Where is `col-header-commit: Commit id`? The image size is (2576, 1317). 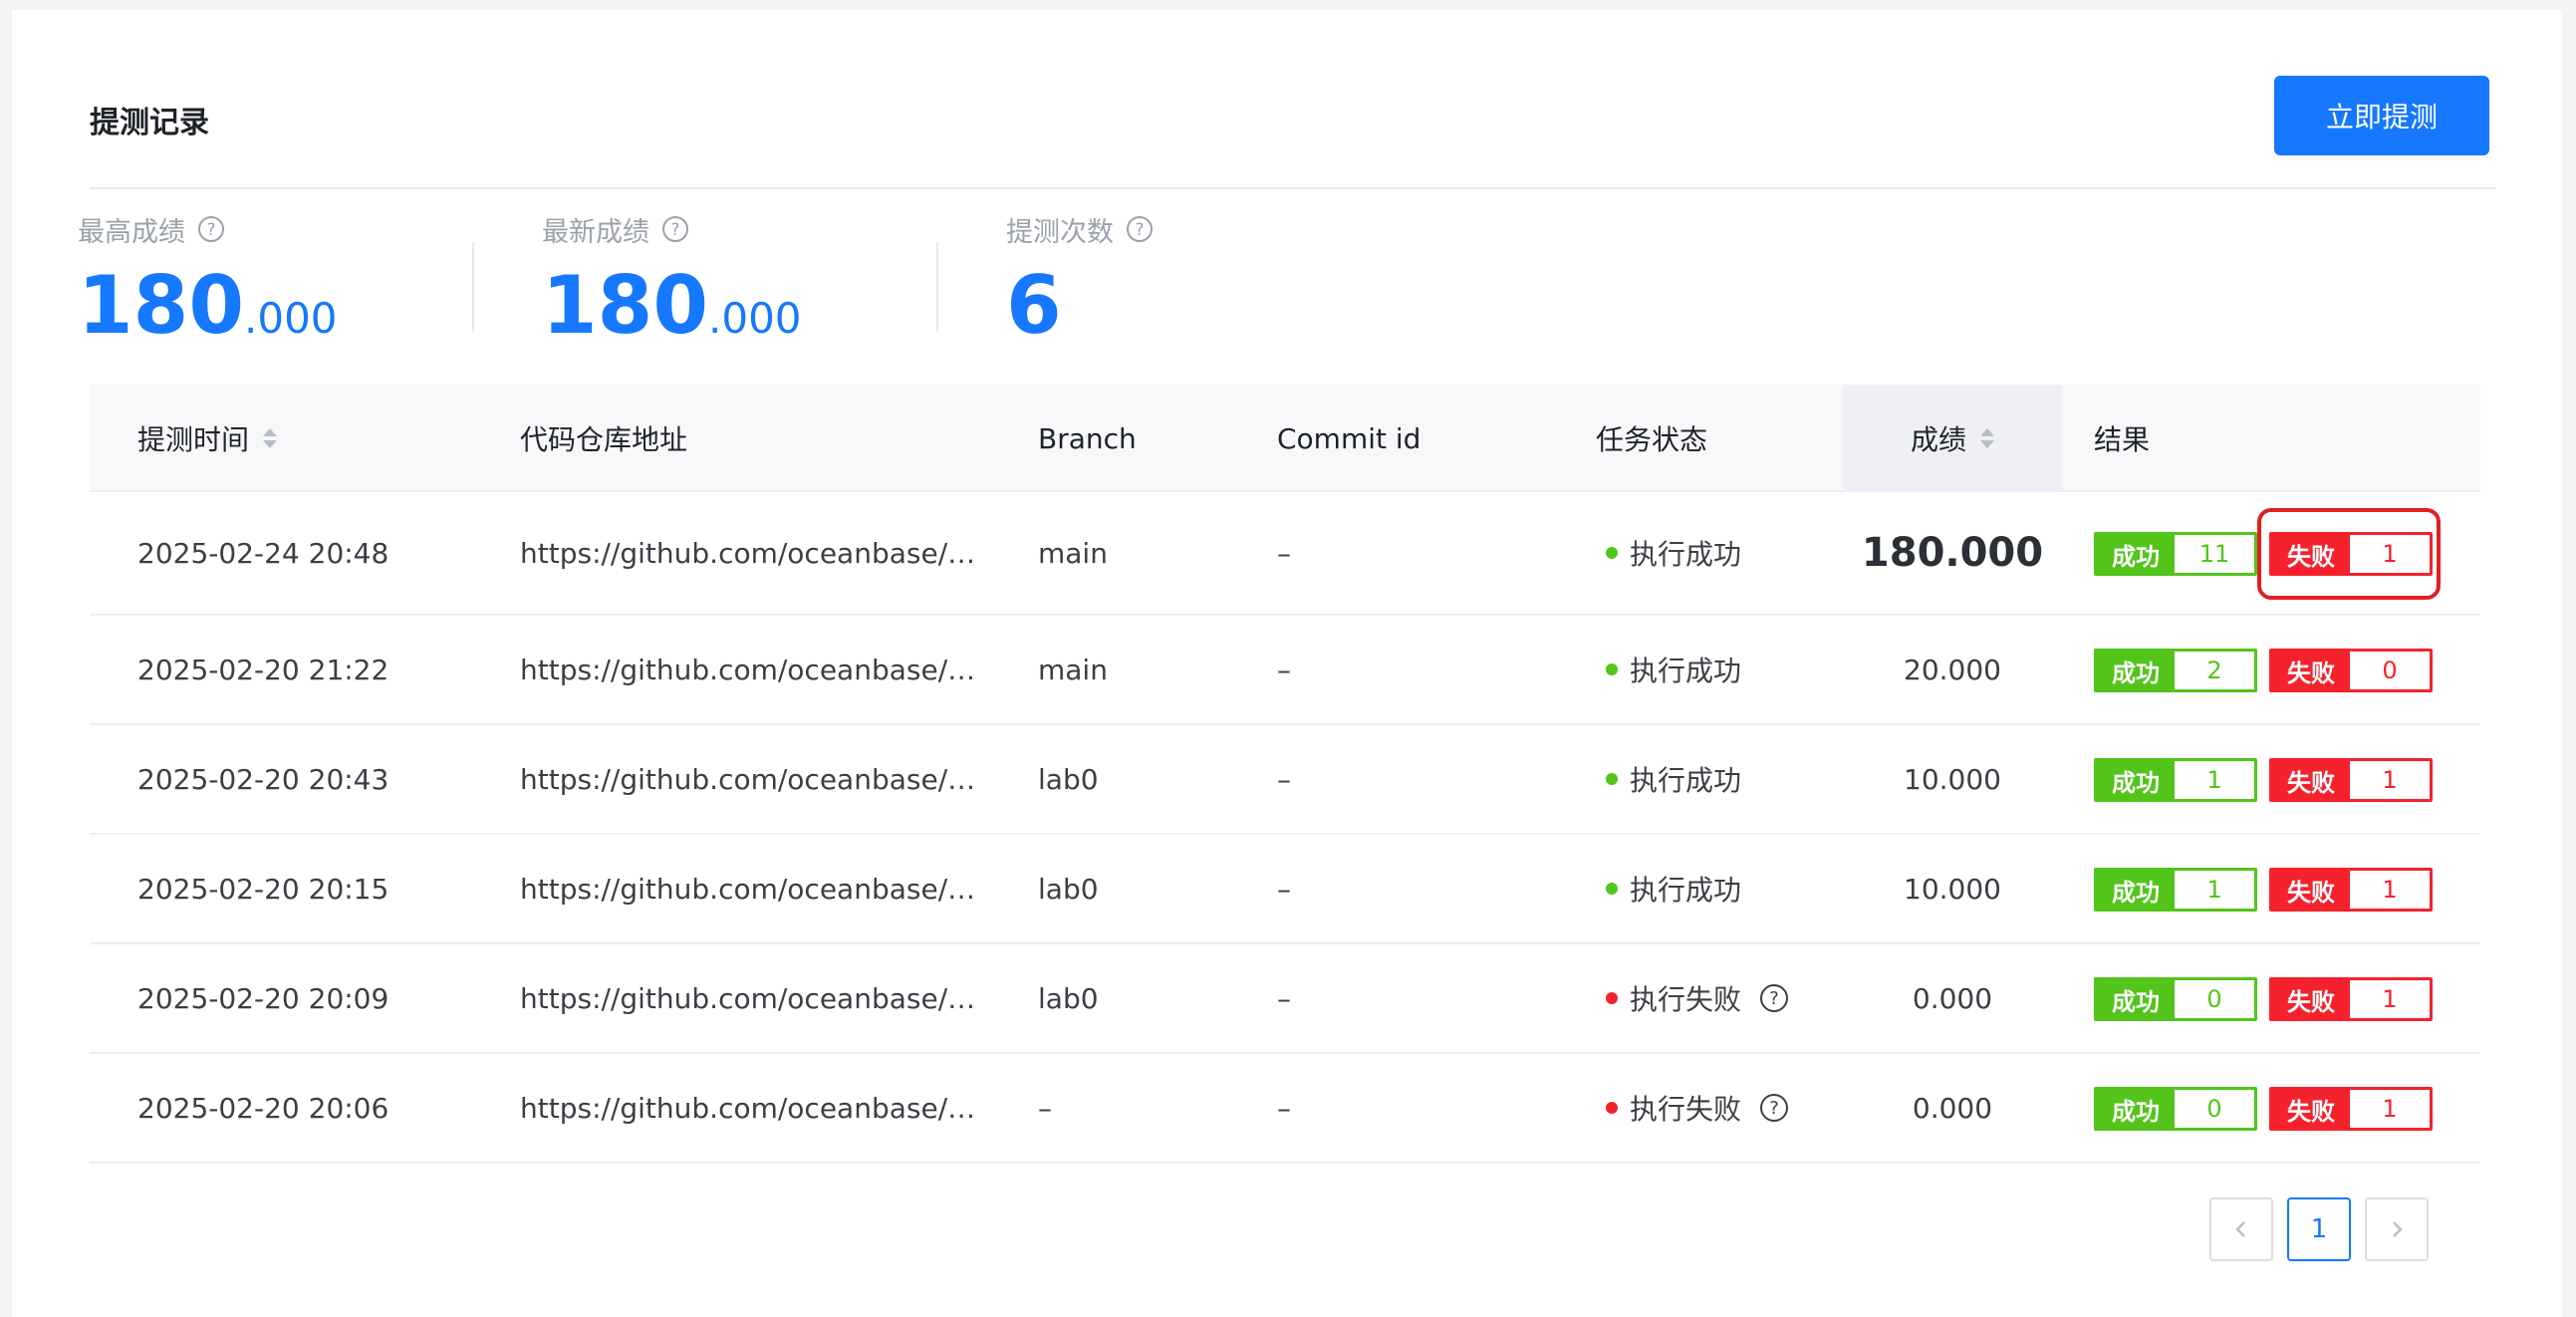
col-header-commit: Commit id is located at coordinates (1349, 438).